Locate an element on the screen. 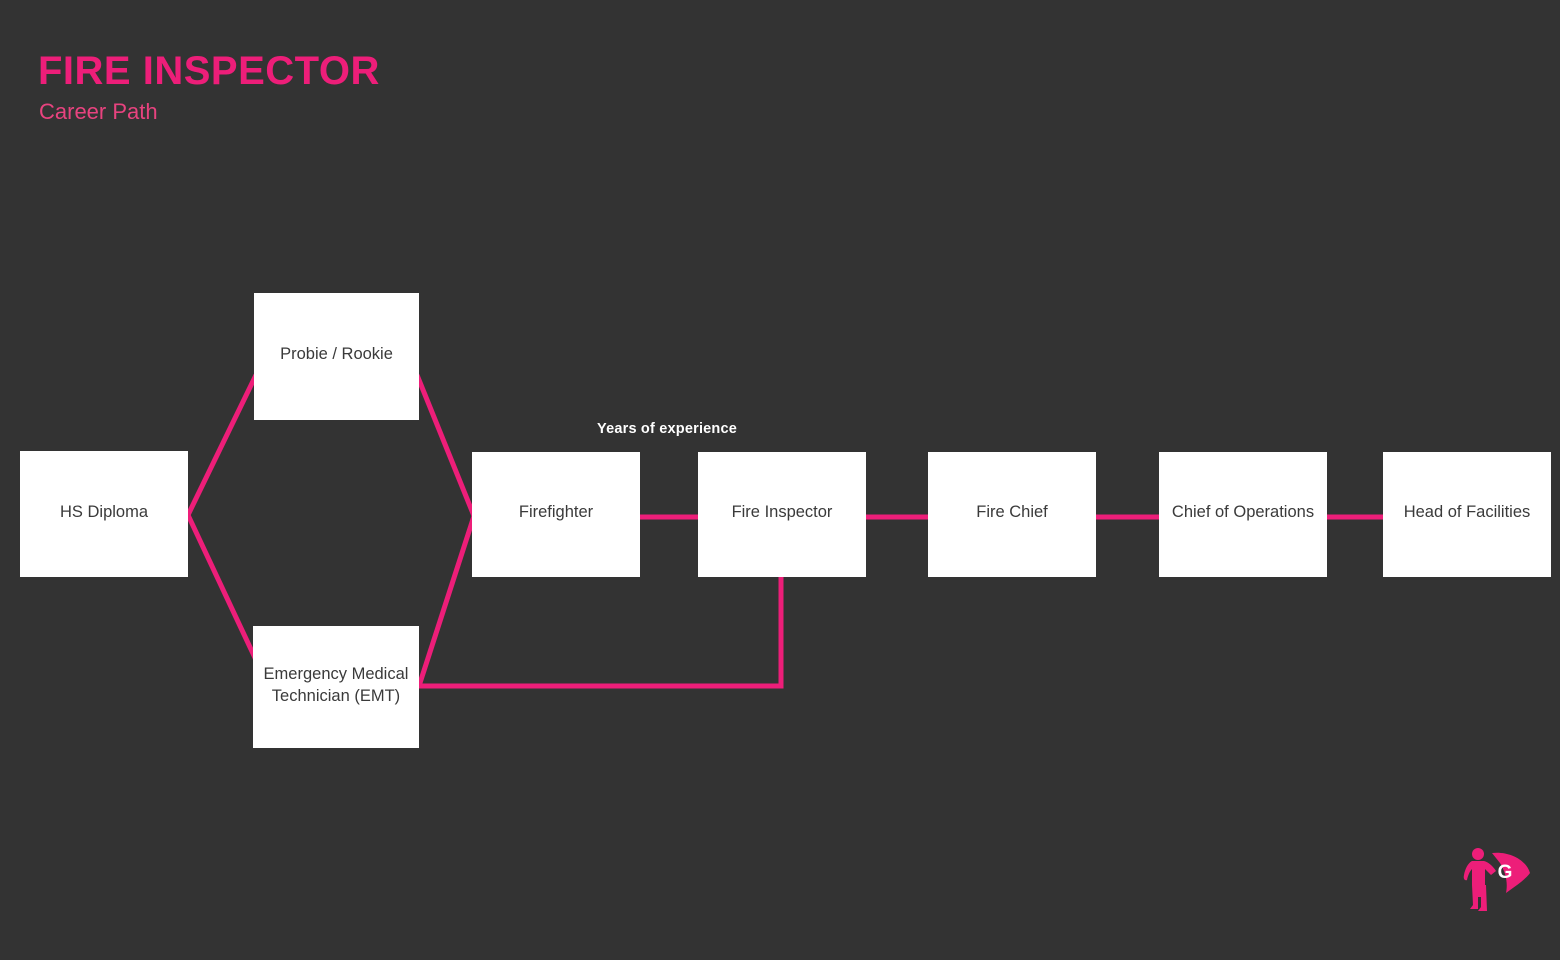  edge-emt-to-fire-inspector is located at coordinates (601, 632).